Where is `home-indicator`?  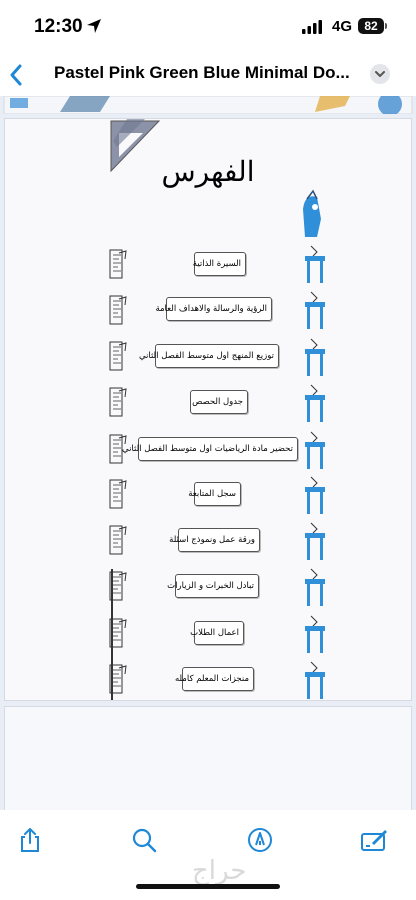
home-indicator is located at coordinates (208, 886).